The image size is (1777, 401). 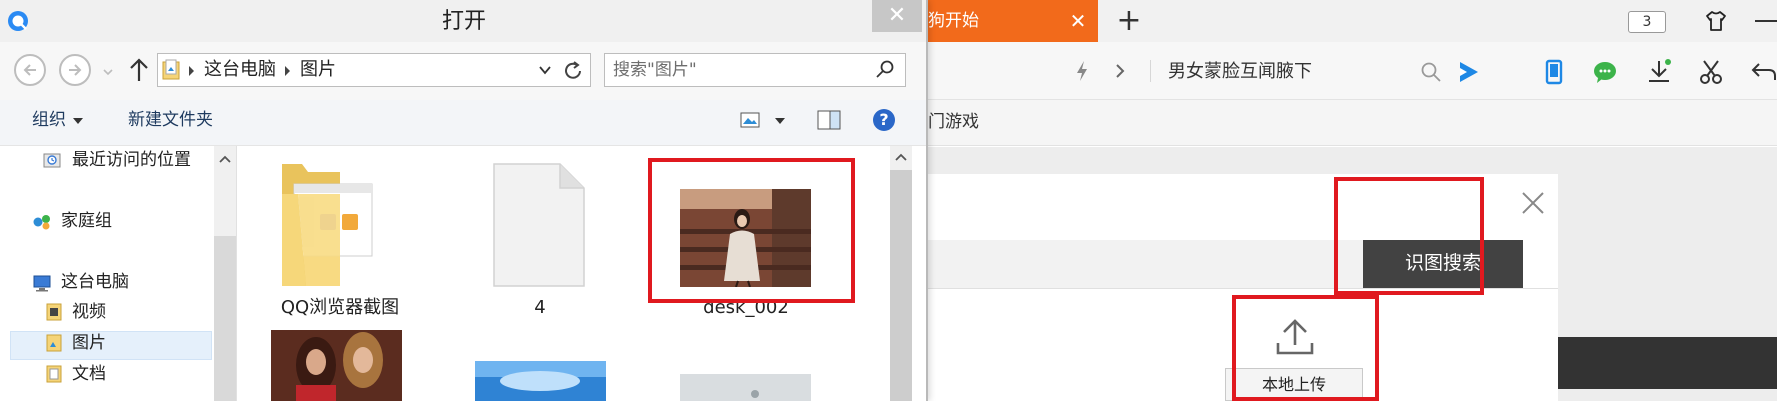 I want to click on videos-folder-icon, so click(x=54, y=312).